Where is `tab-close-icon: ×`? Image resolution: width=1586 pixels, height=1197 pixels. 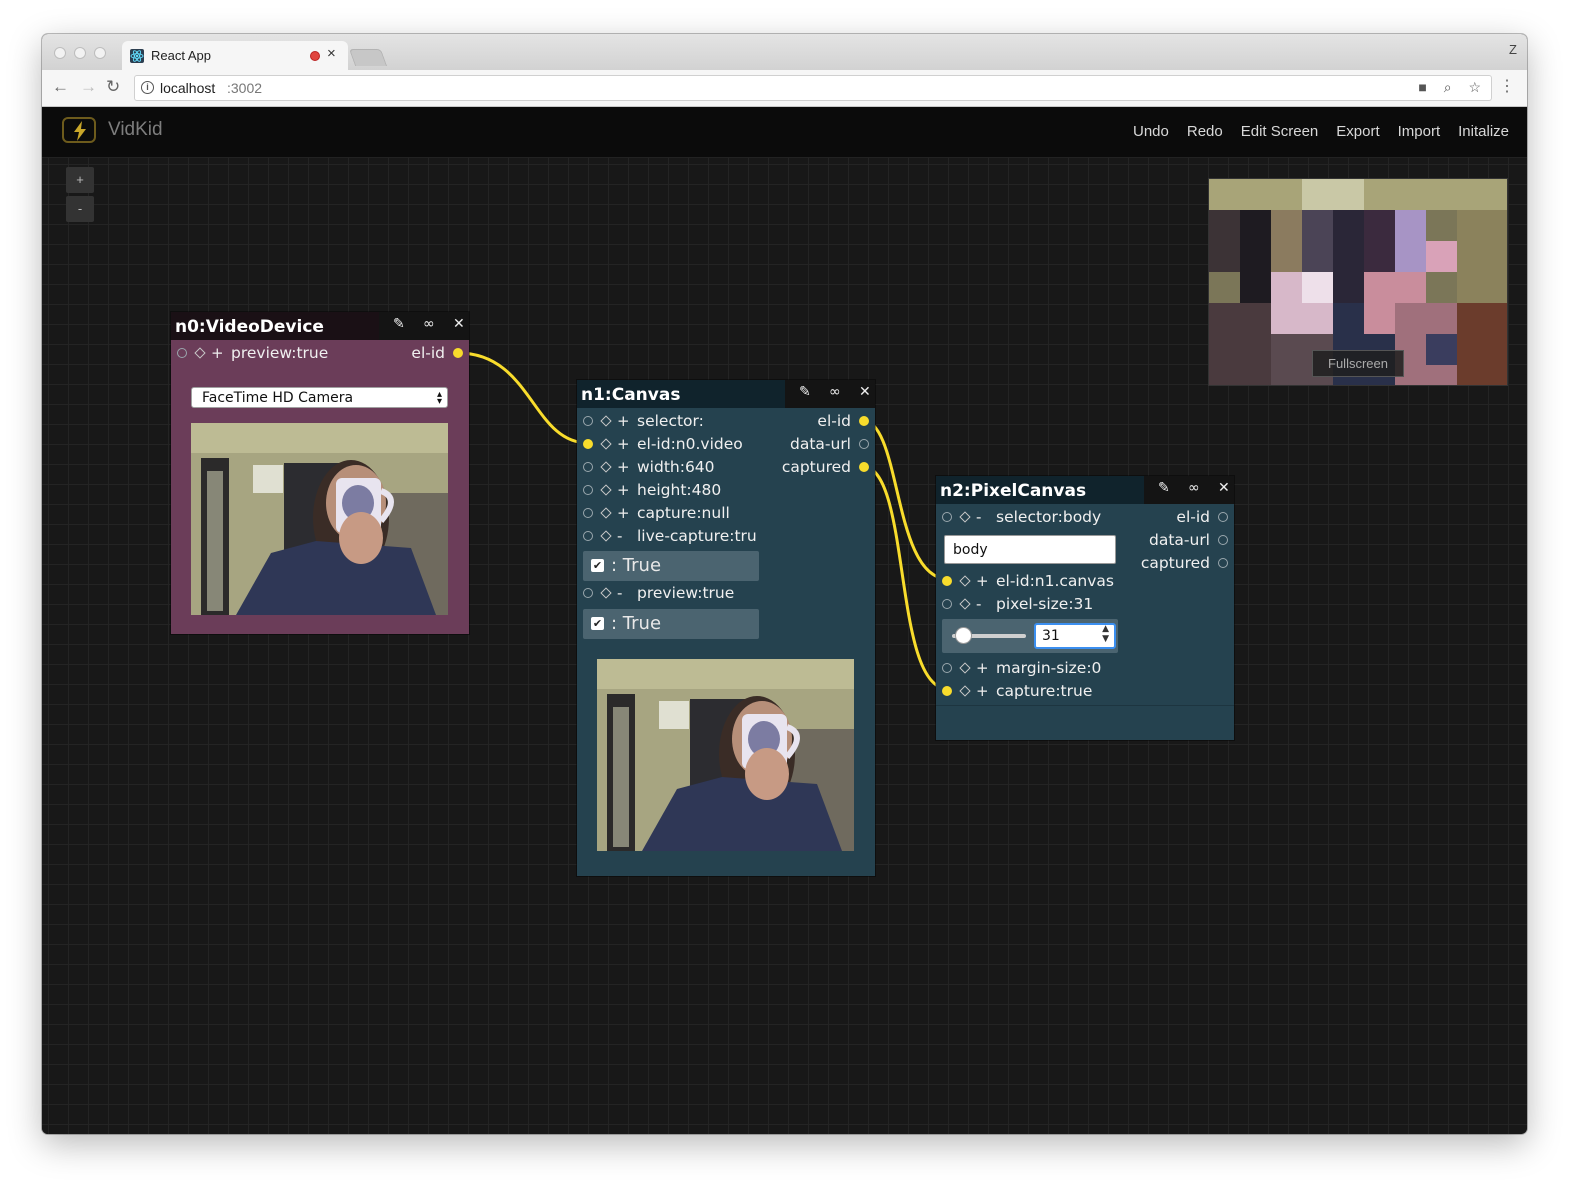 tab-close-icon: × is located at coordinates (331, 53).